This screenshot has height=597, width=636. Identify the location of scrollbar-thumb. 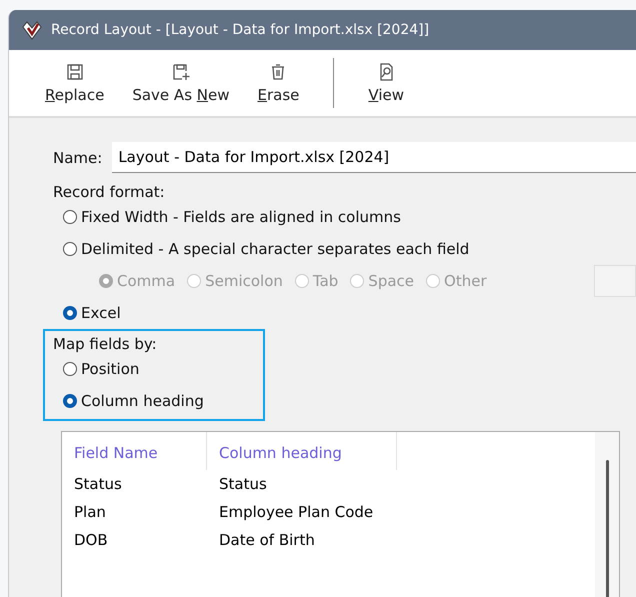
(607, 528).